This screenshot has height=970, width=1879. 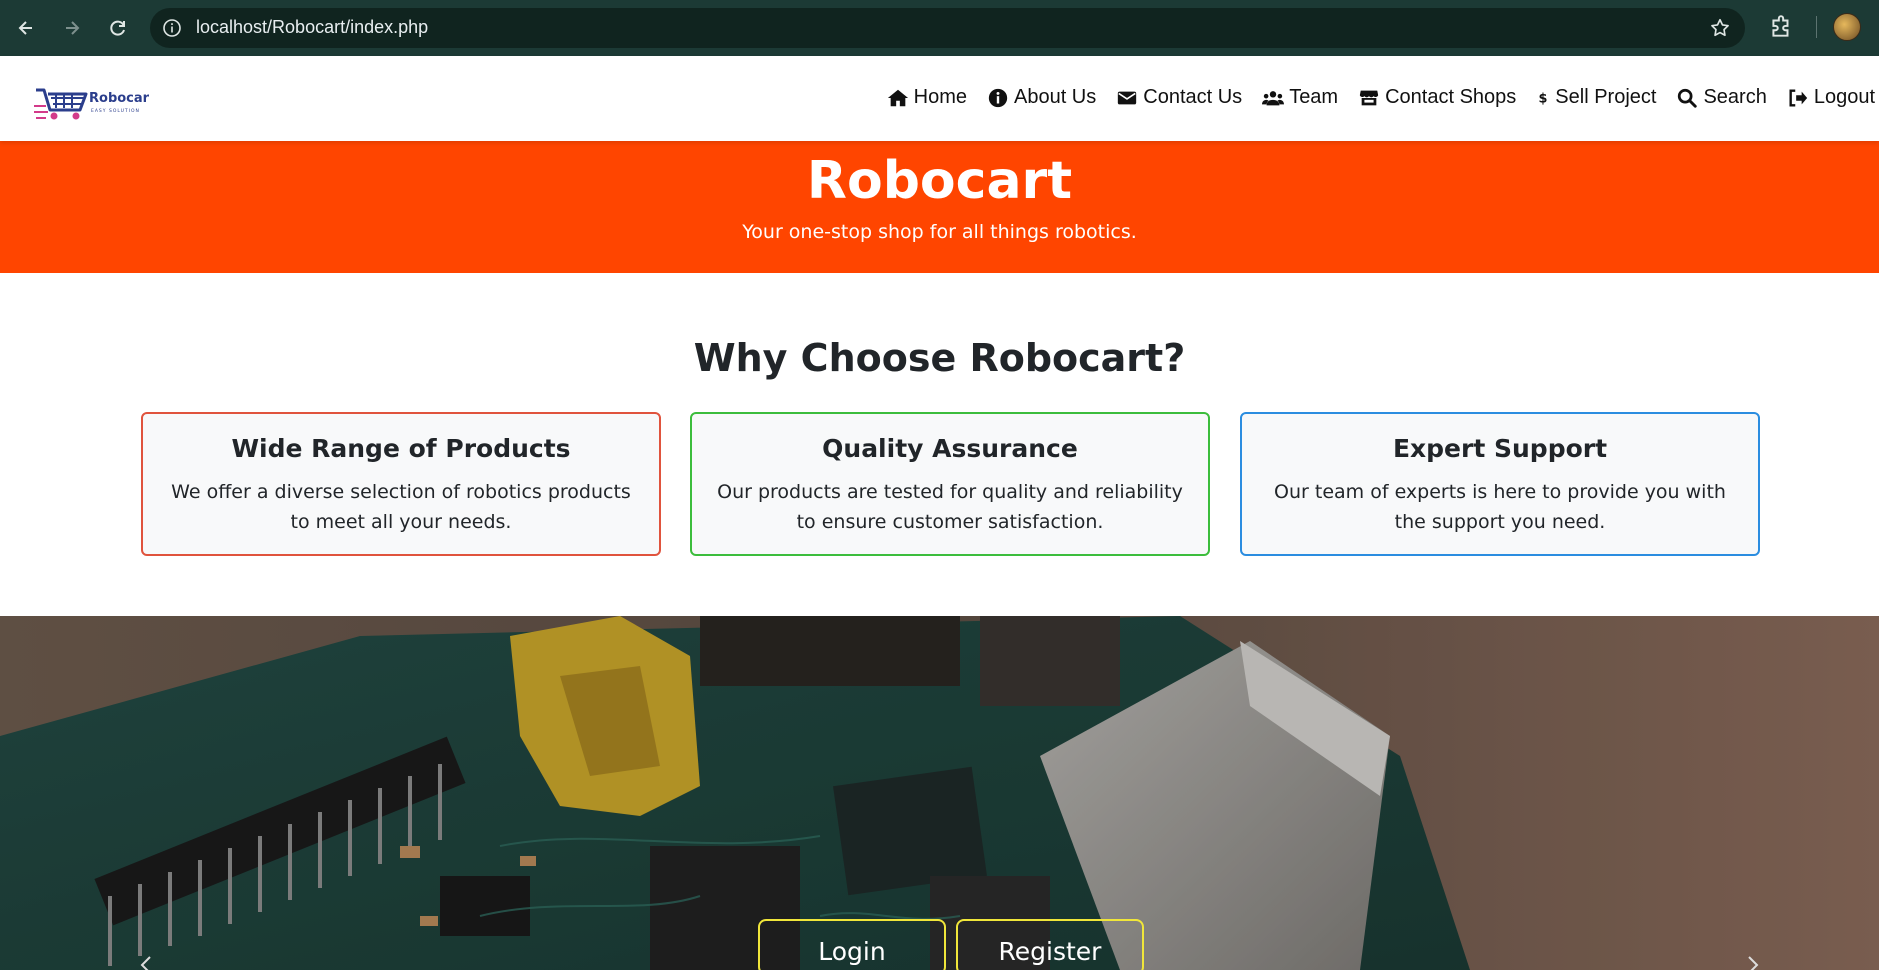 I want to click on dollar-icon: $, so click(x=1543, y=98).